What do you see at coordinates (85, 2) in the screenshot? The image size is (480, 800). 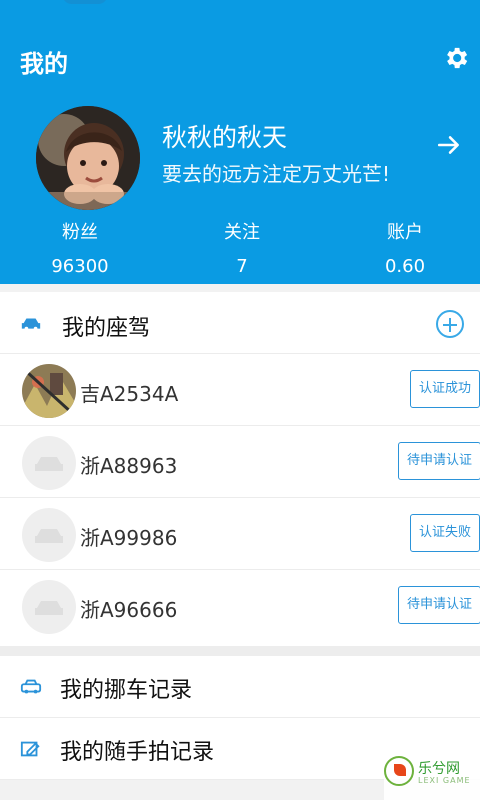 I see `status-bar-decoration` at bounding box center [85, 2].